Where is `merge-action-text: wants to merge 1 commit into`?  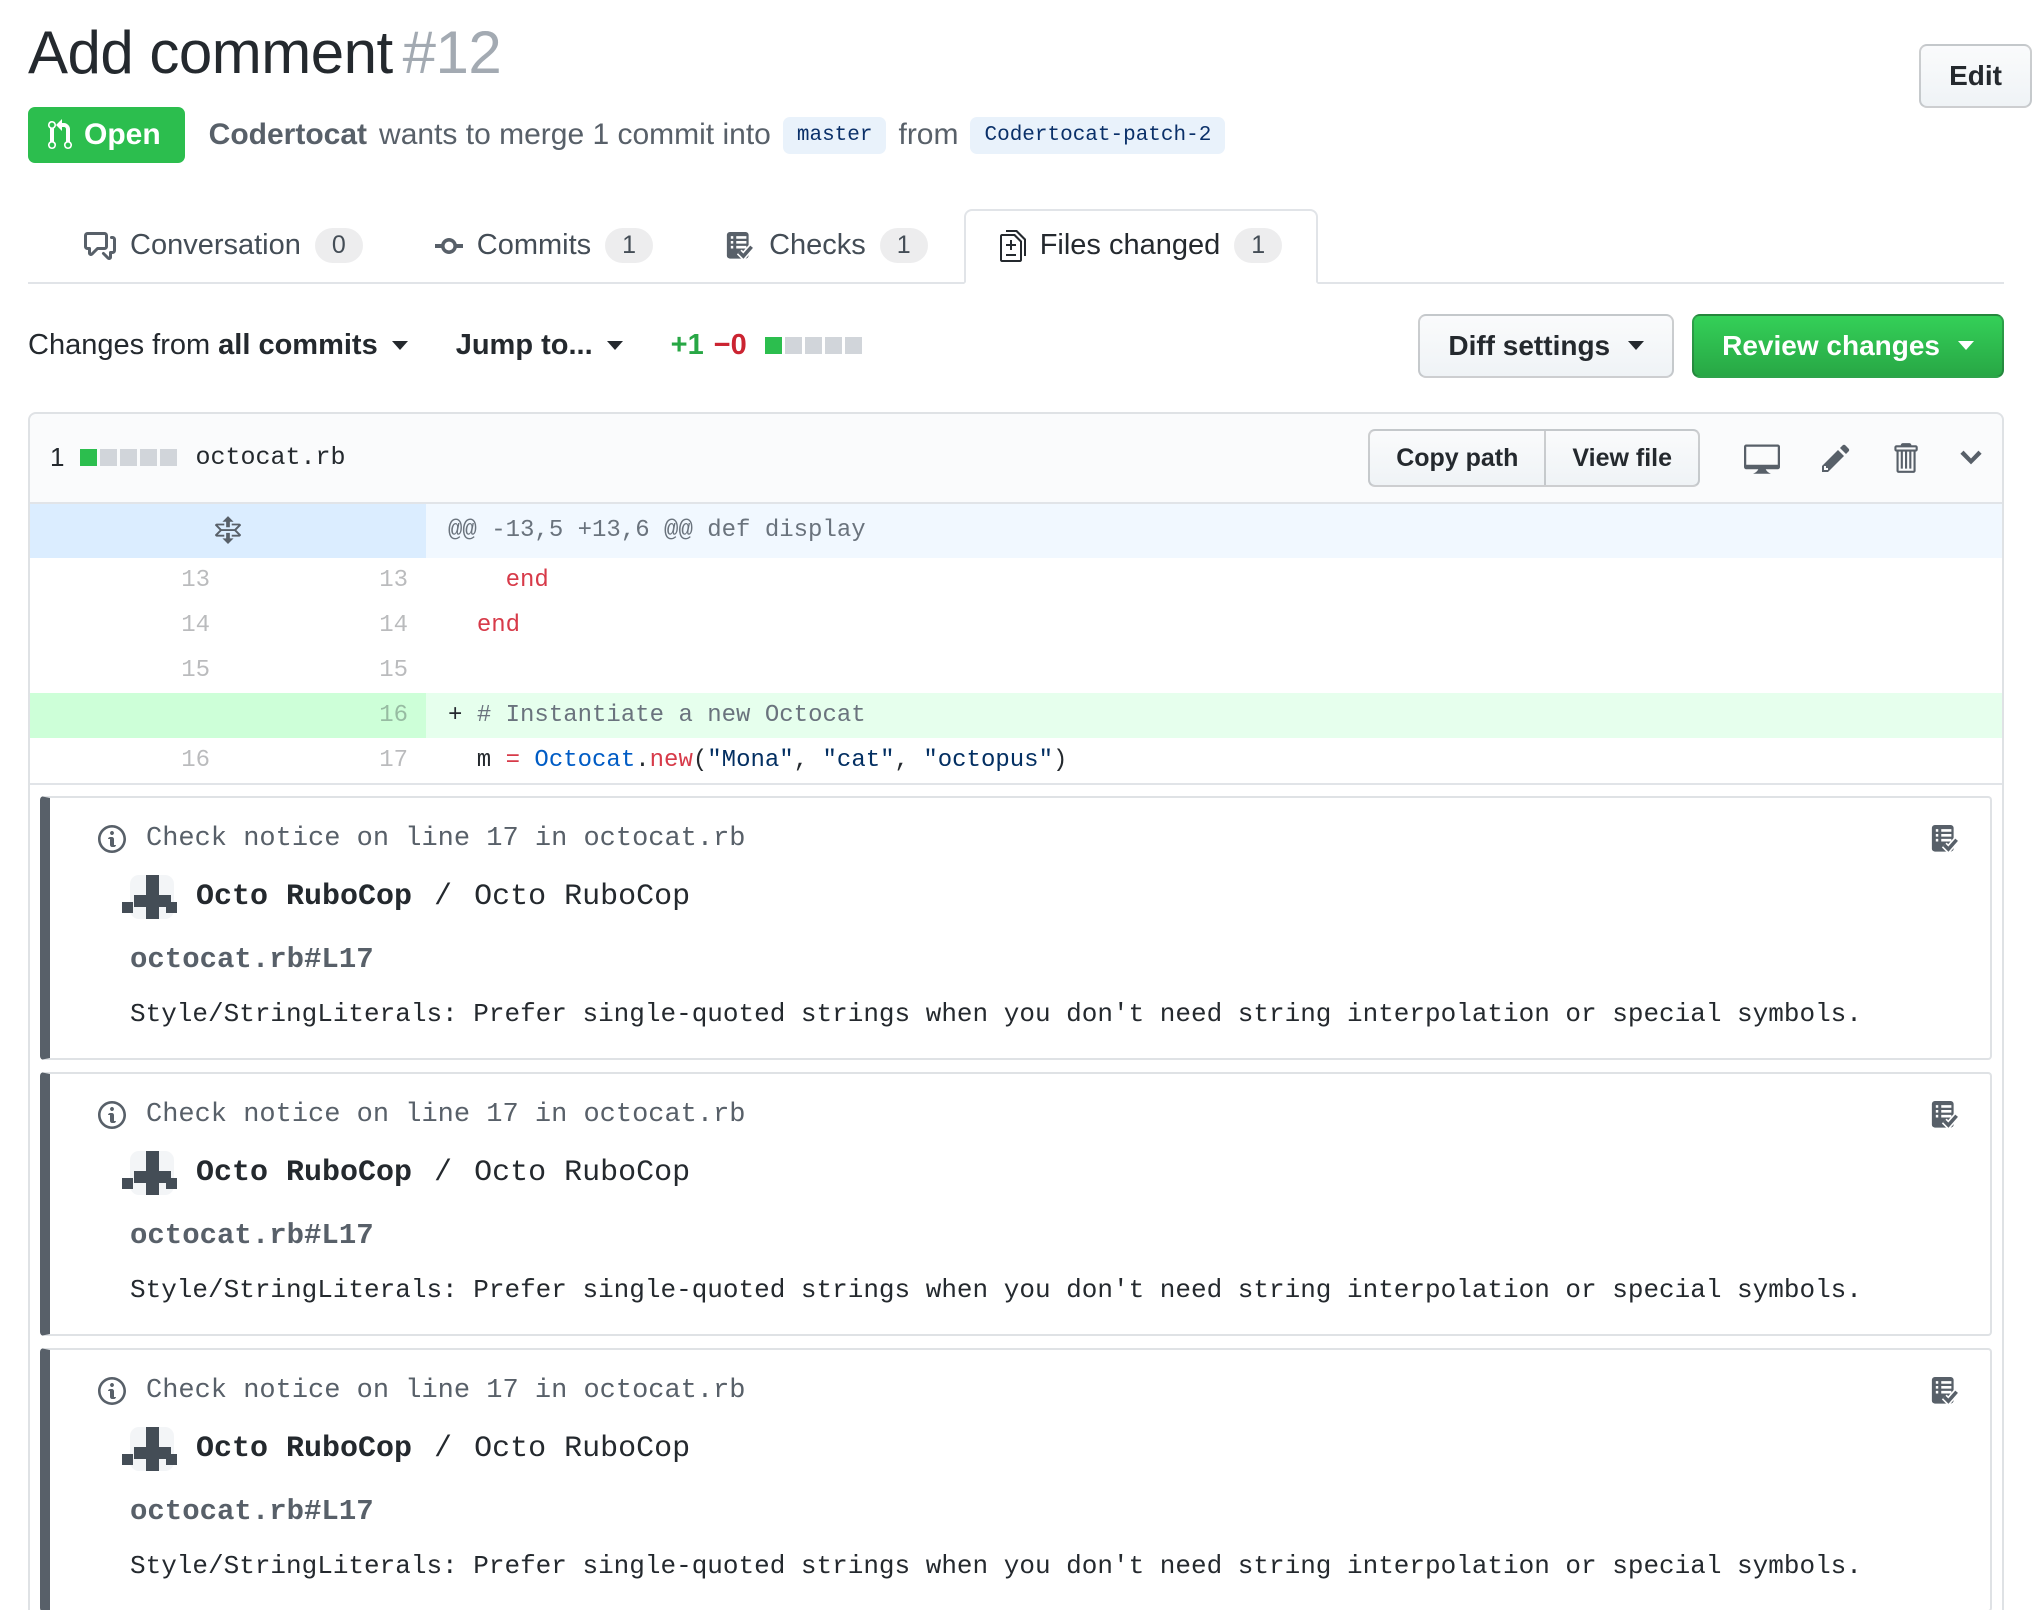 merge-action-text: wants to merge 1 commit into is located at coordinates (575, 134).